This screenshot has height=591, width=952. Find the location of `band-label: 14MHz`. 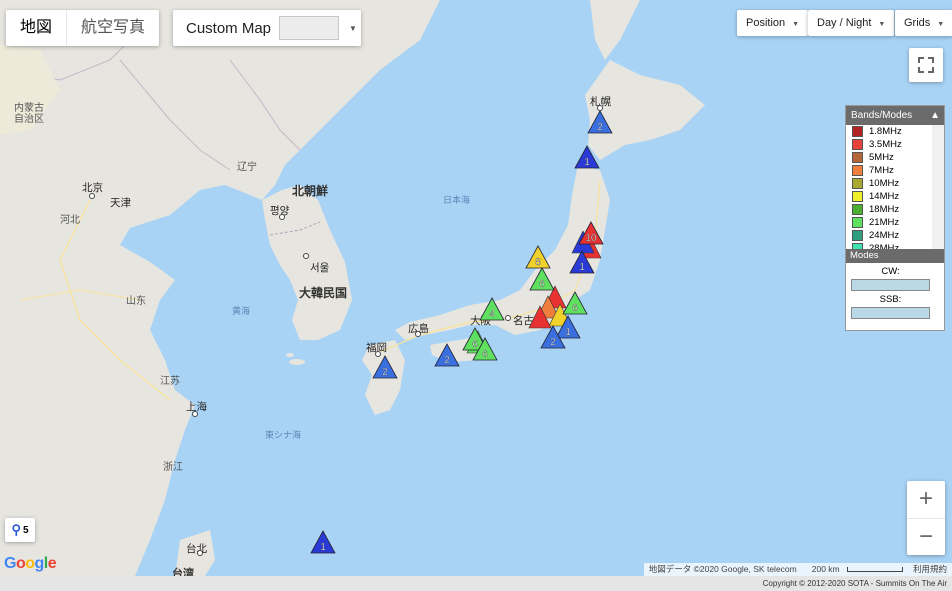

band-label: 14MHz is located at coordinates (884, 196).